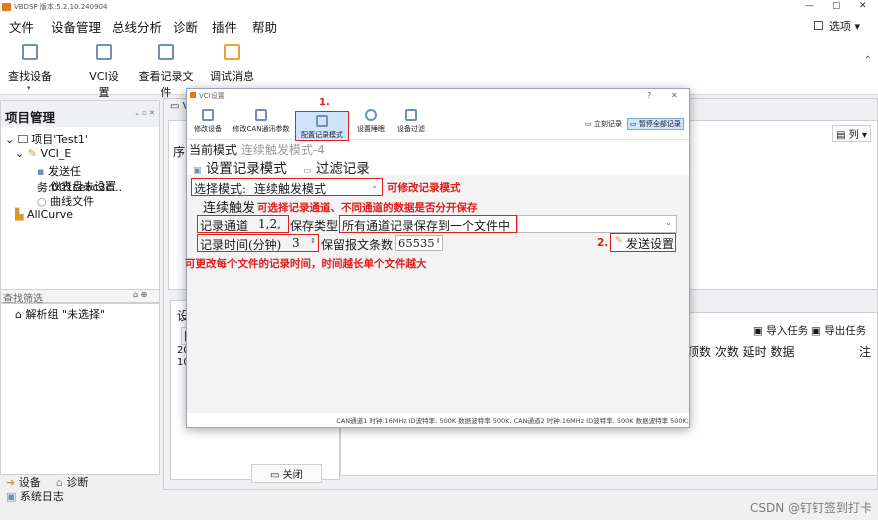 The height and width of the screenshot is (520, 878). I want to click on system-log-bar: ▣ 系统日志, so click(100, 496).